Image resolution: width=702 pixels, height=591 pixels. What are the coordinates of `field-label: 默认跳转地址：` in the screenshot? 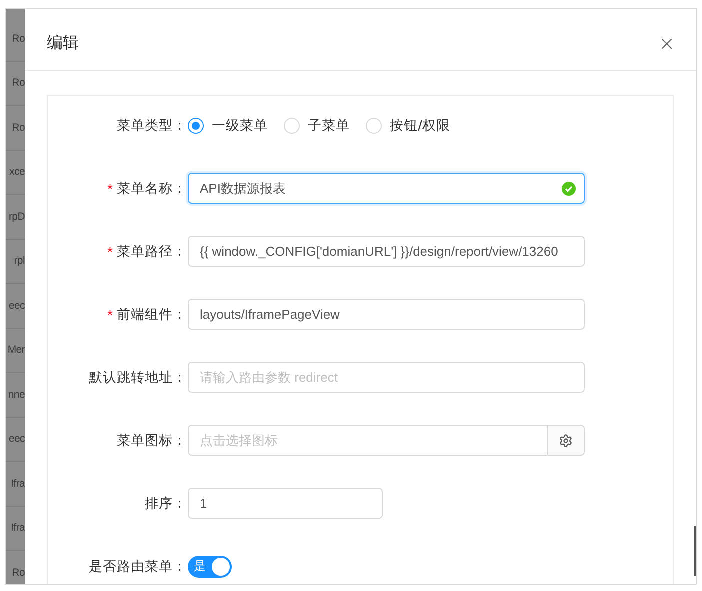 It's located at (138, 377).